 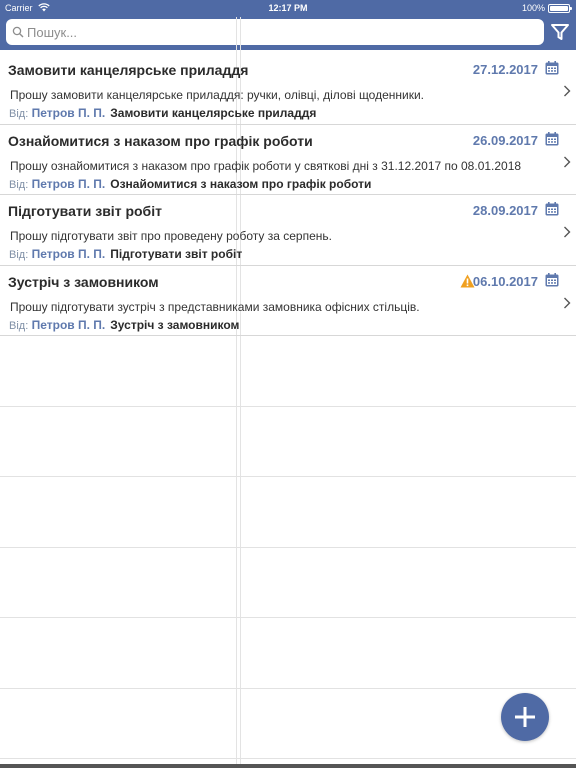 What do you see at coordinates (241, 183) in the screenshot?
I see `task-subject: Ознайомитися з наказом про графік роботи` at bounding box center [241, 183].